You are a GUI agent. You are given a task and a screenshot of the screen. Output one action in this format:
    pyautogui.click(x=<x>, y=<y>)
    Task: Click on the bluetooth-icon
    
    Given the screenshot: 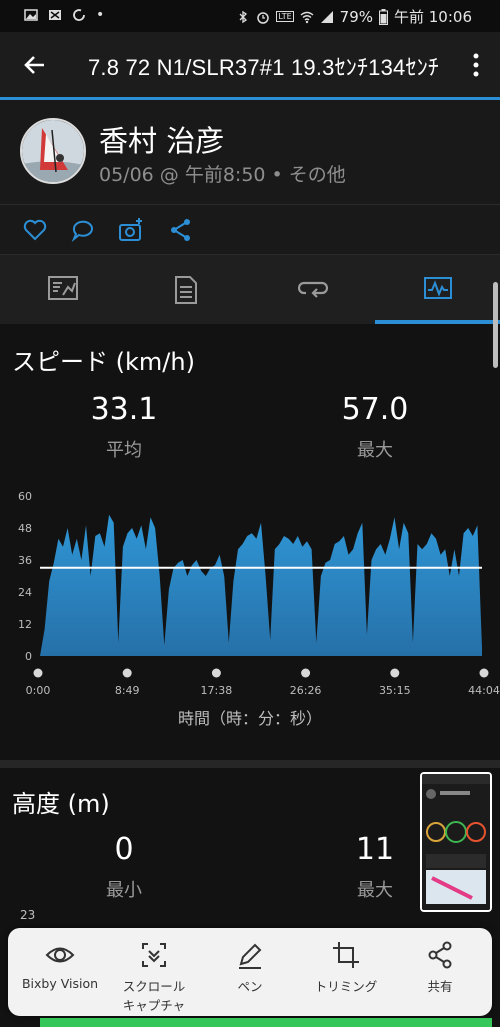 What is the action you would take?
    pyautogui.click(x=243, y=16)
    